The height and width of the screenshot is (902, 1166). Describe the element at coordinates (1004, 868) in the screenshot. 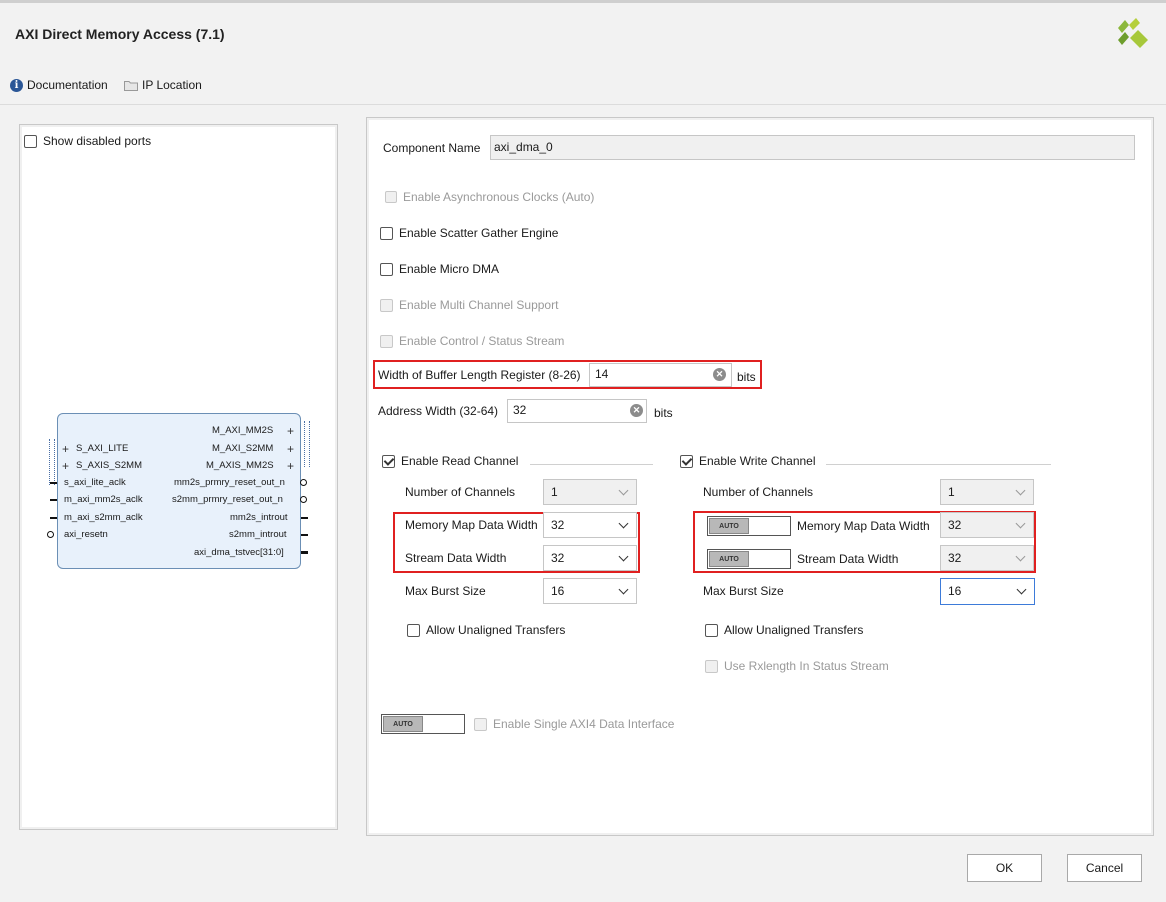

I see `ok-button: OK` at that location.